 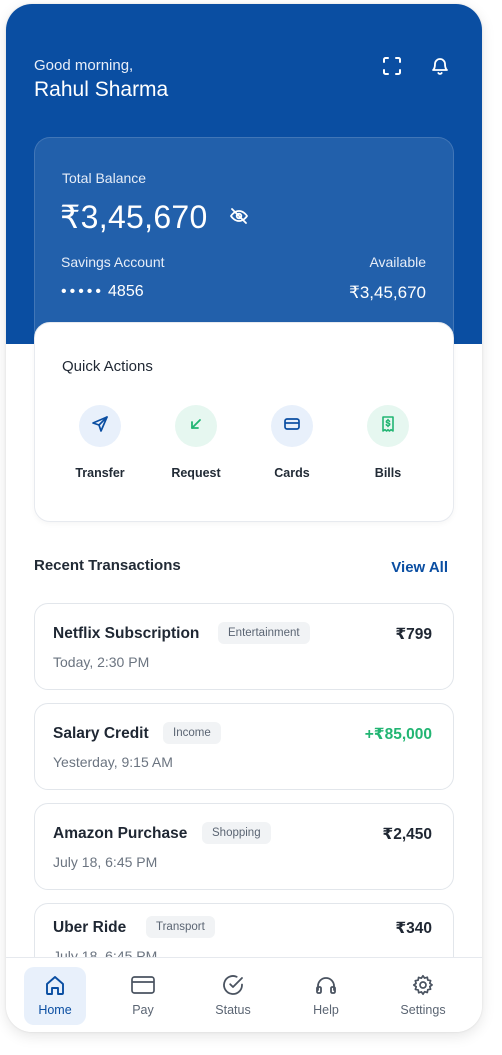 I want to click on quick-action-cards: Cards, so click(x=292, y=445).